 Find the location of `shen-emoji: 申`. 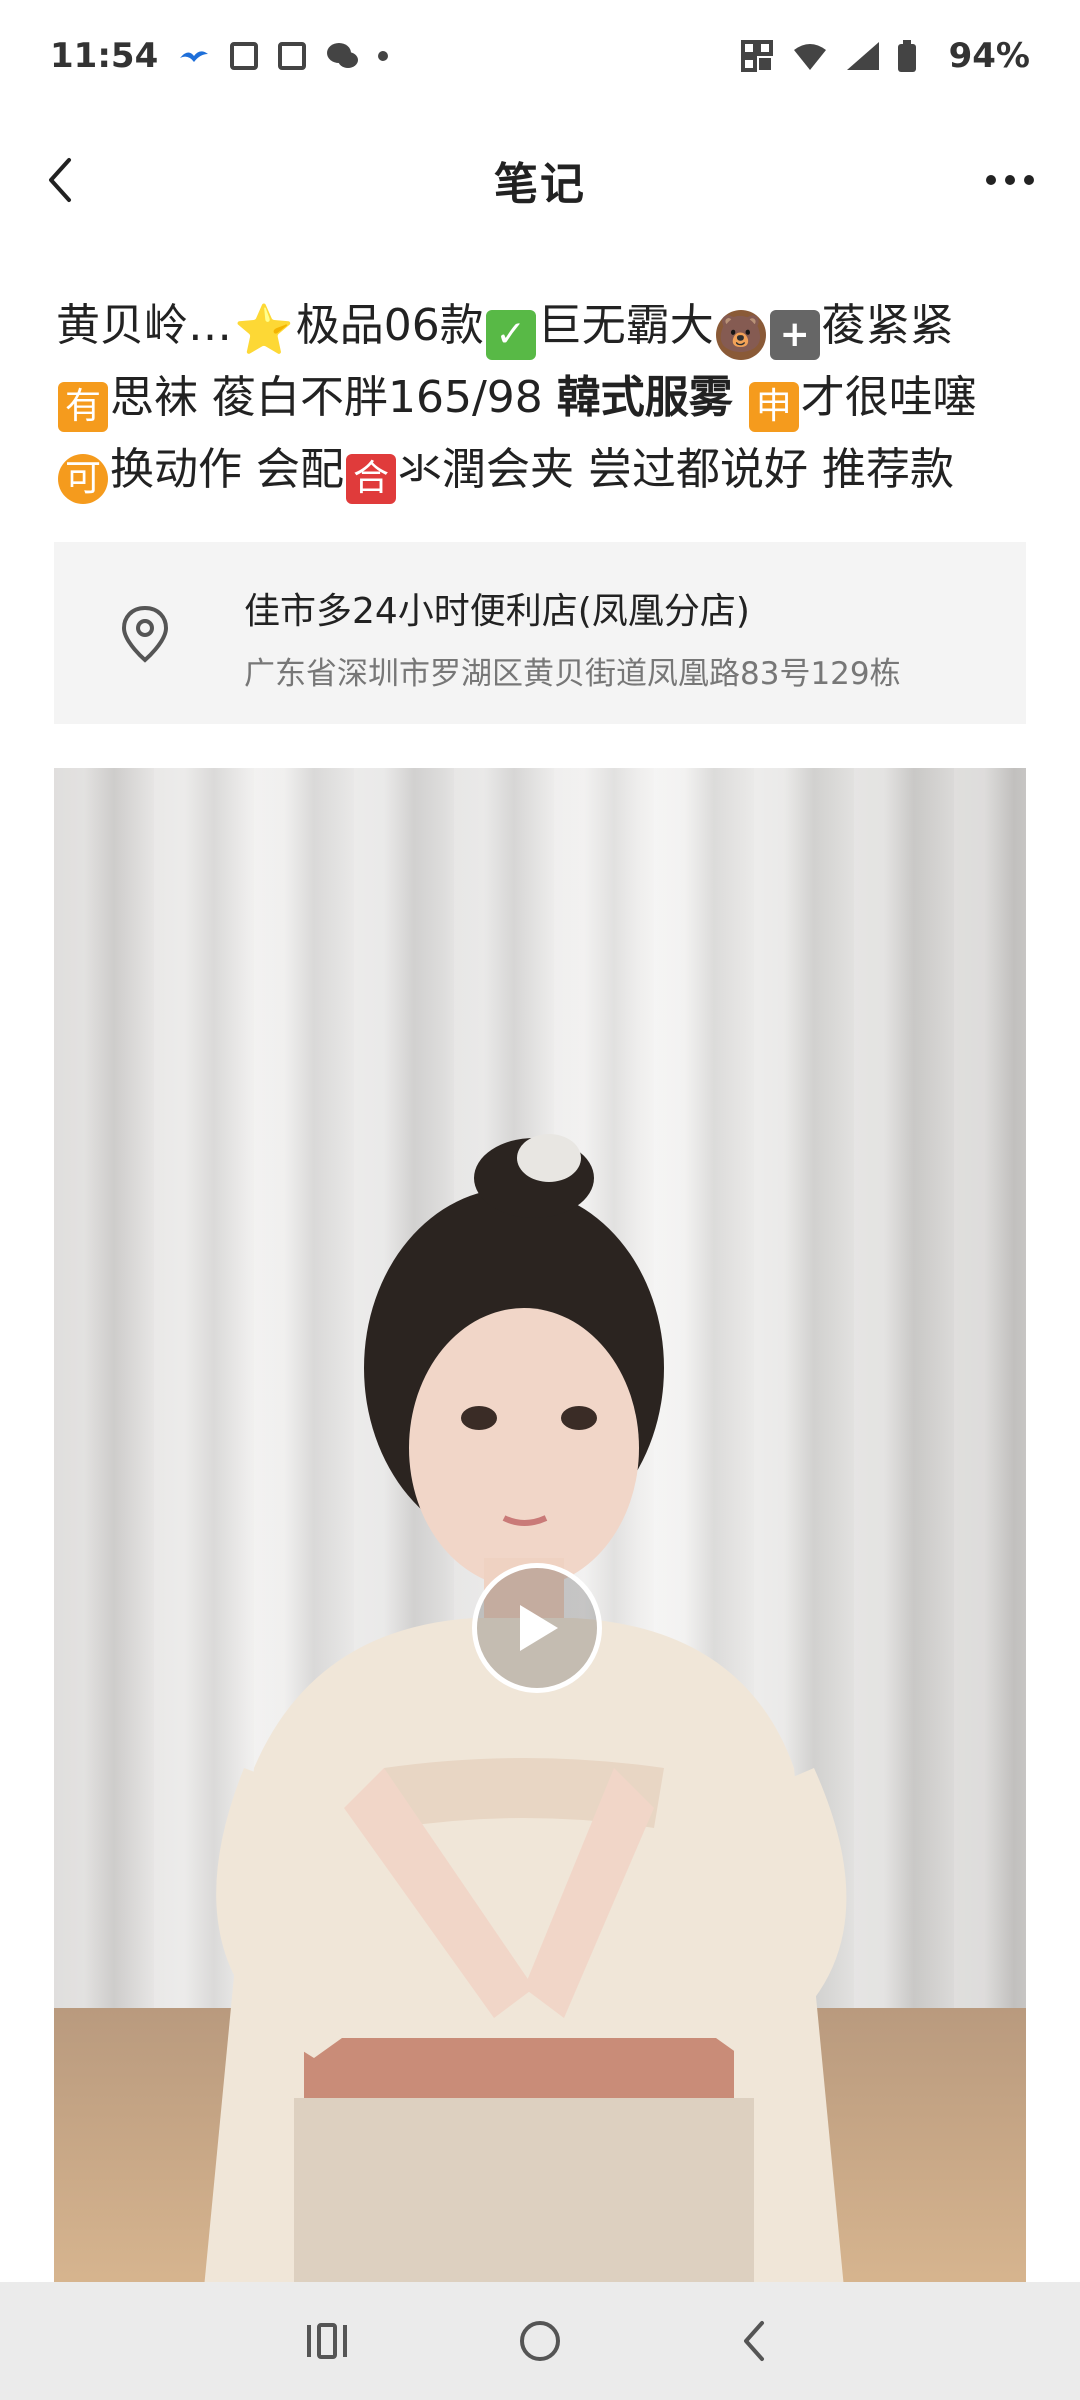

shen-emoji: 申 is located at coordinates (773, 407).